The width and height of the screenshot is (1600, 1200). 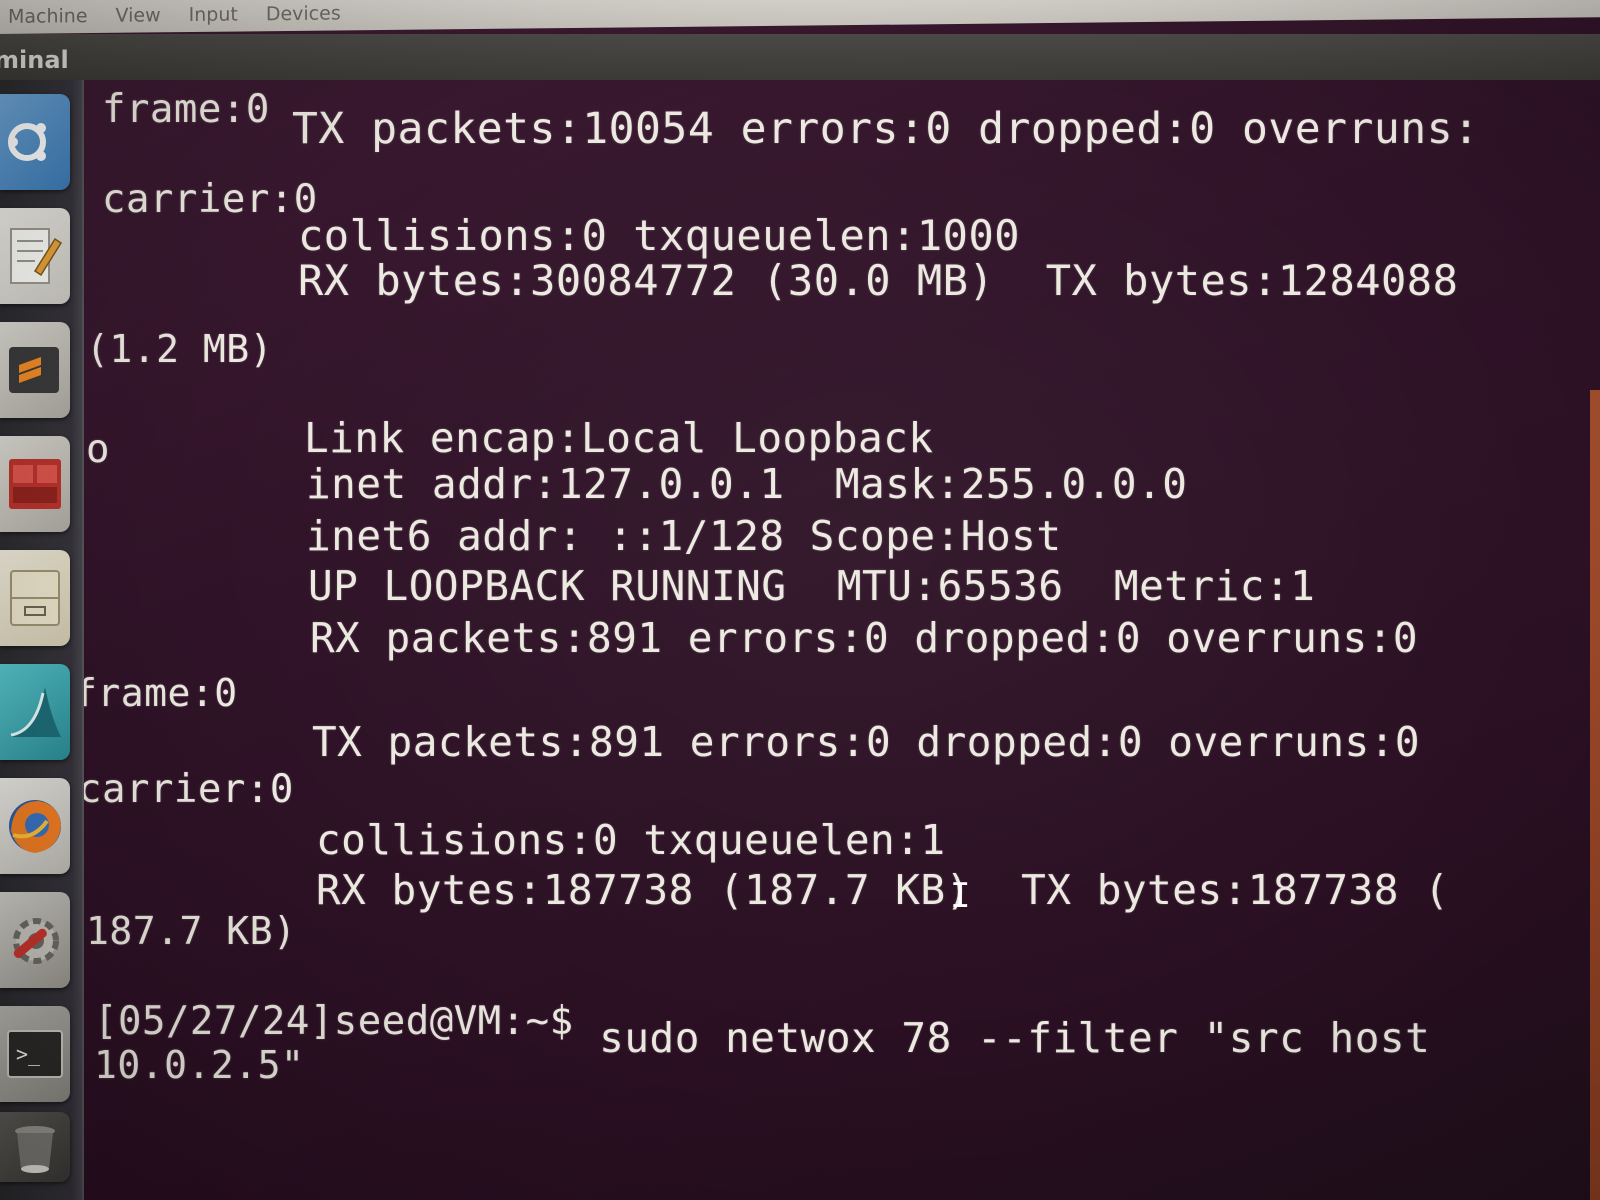 I want to click on sublime-text-icon, so click(x=35, y=370).